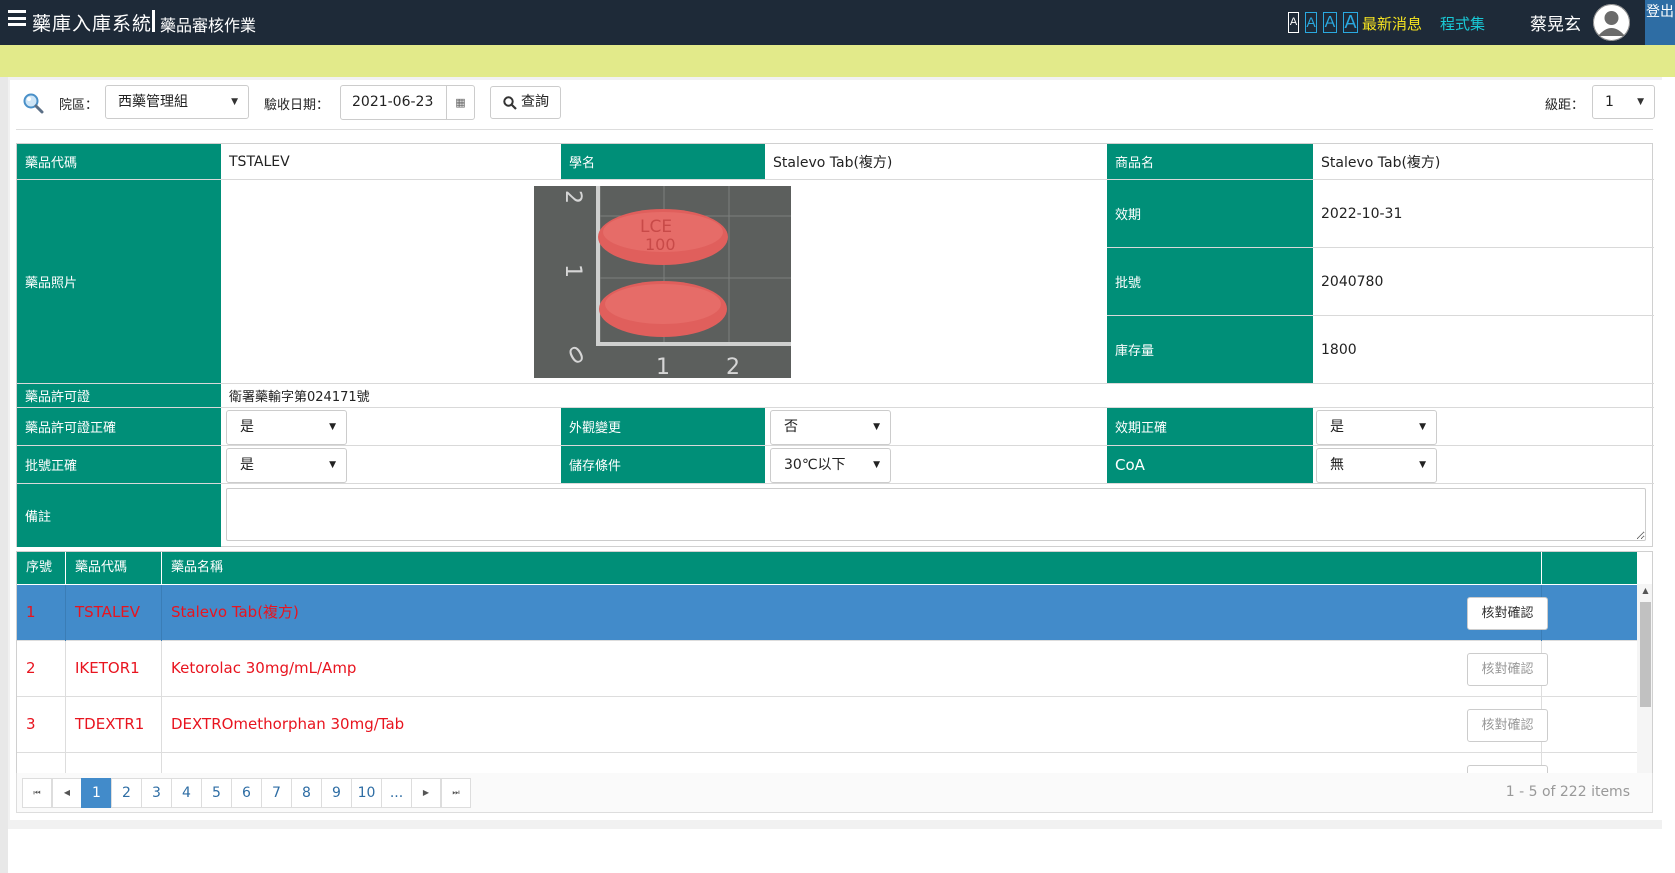 This screenshot has width=1675, height=873. I want to click on page-10: 10, so click(366, 793).